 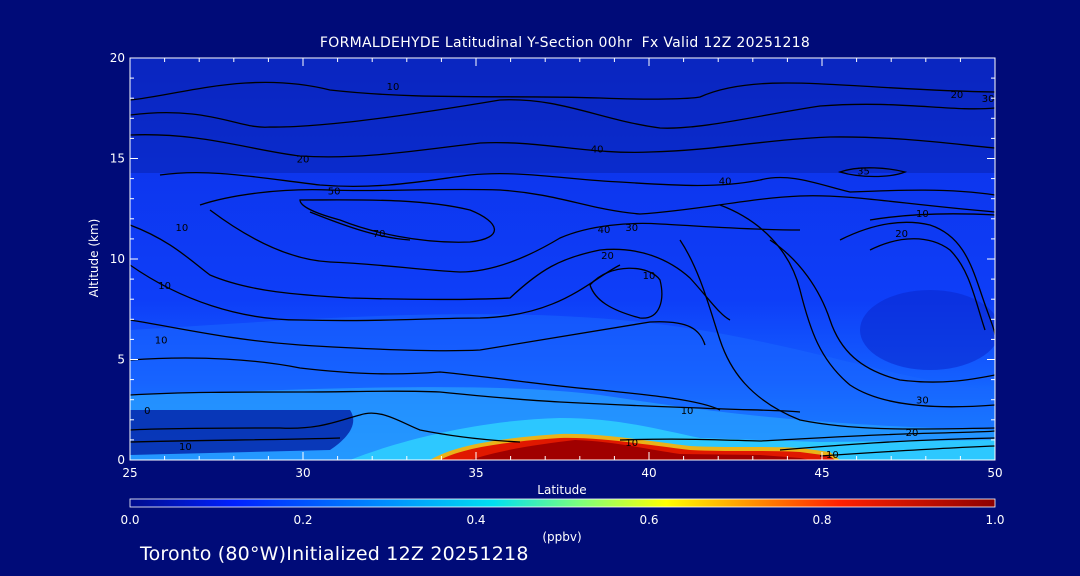 What do you see at coordinates (302, 520) in the screenshot?
I see `colorbar-tick-label: 0.2` at bounding box center [302, 520].